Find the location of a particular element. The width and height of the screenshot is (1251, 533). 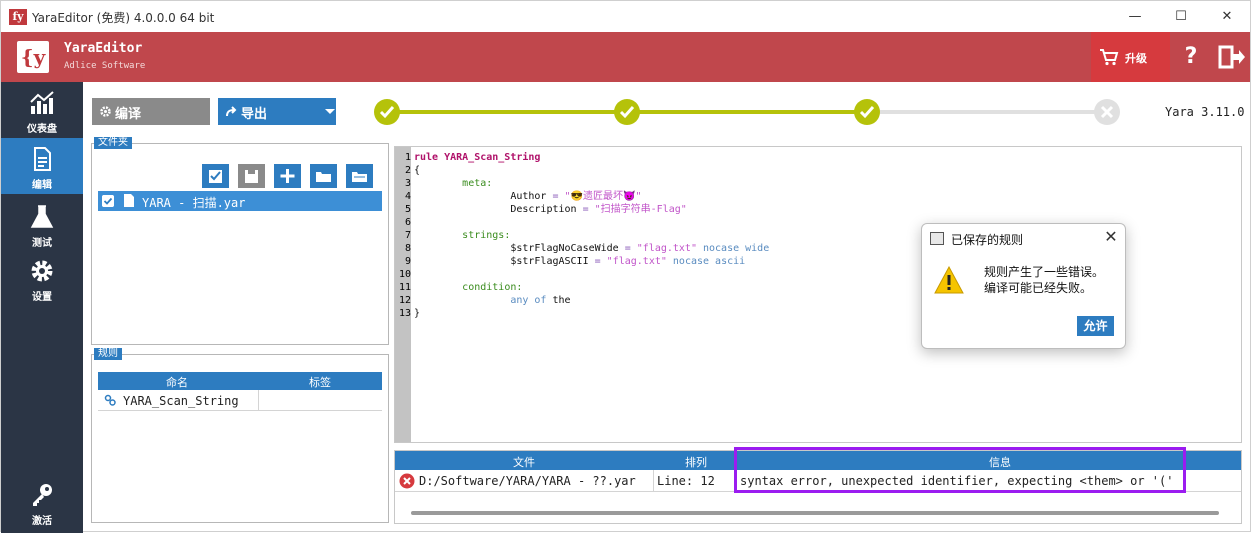

column-header-name: 命名 is located at coordinates (177, 382).